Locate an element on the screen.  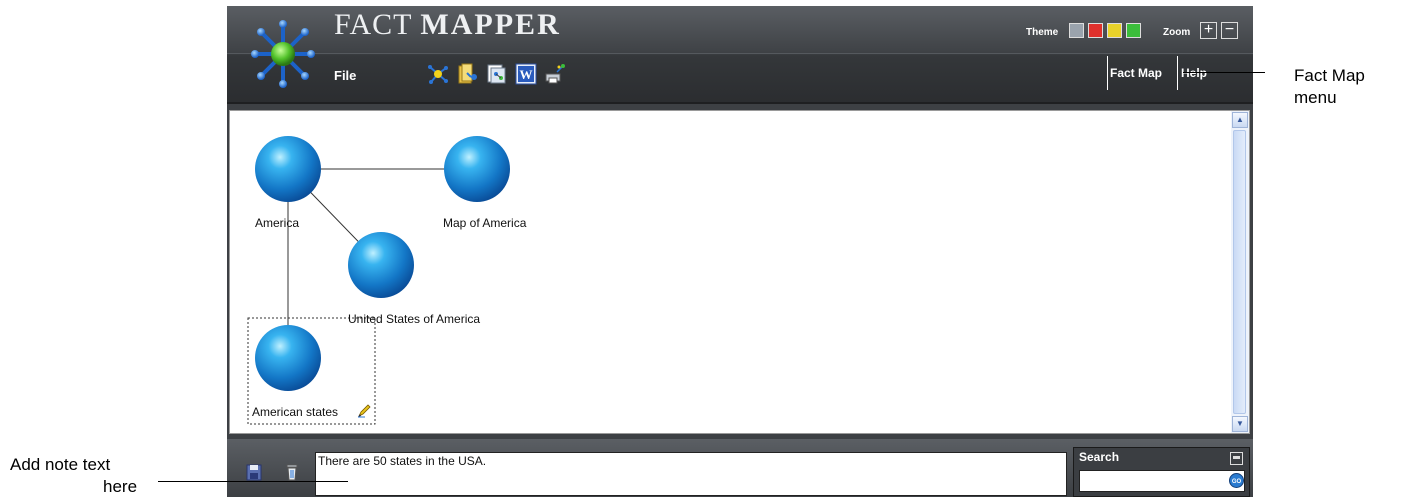
callout-add-note-line1: Add note text is located at coordinates (60, 464).